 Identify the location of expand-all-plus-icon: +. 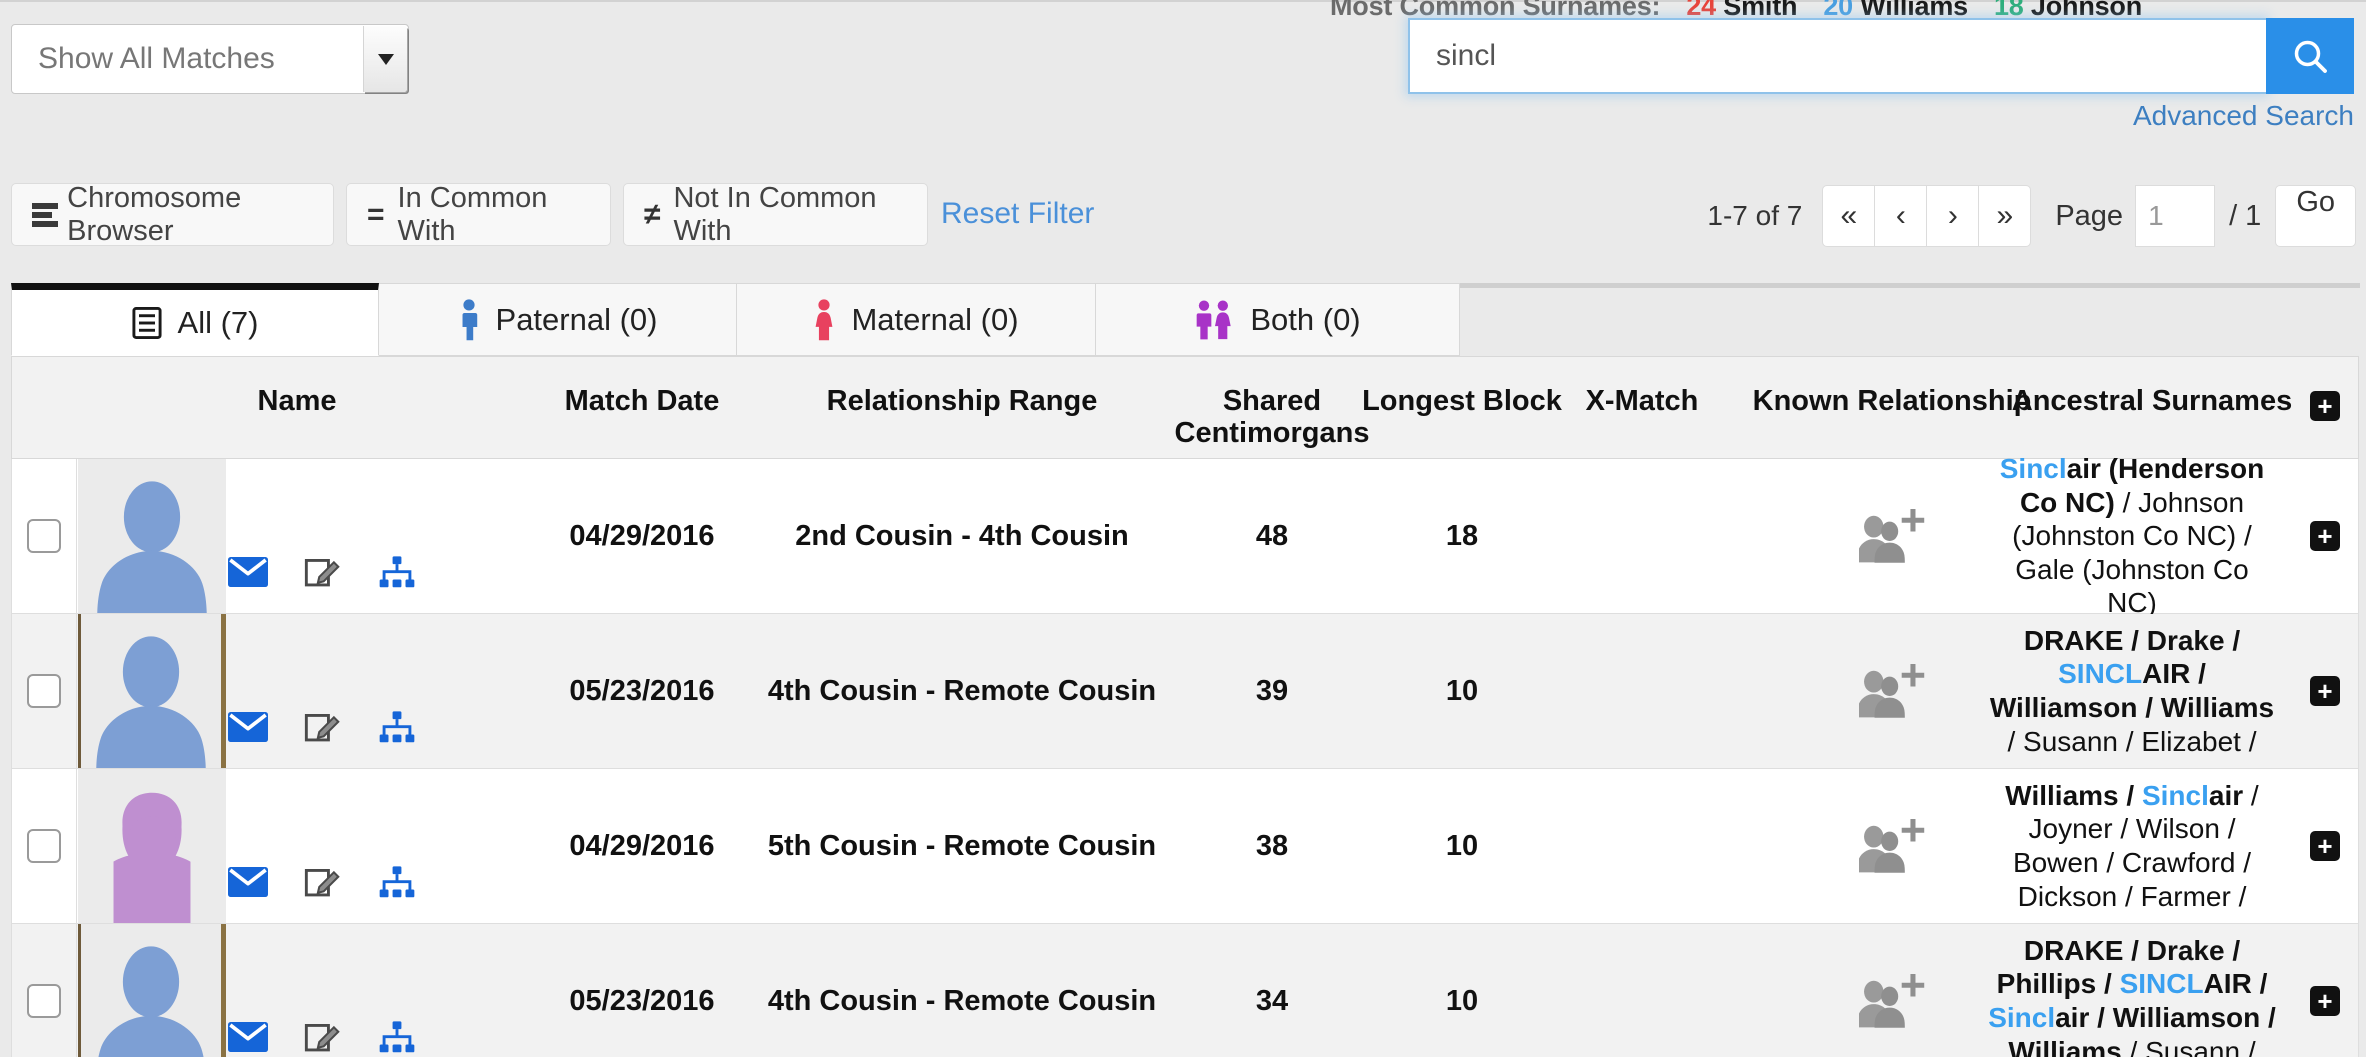
(2325, 406).